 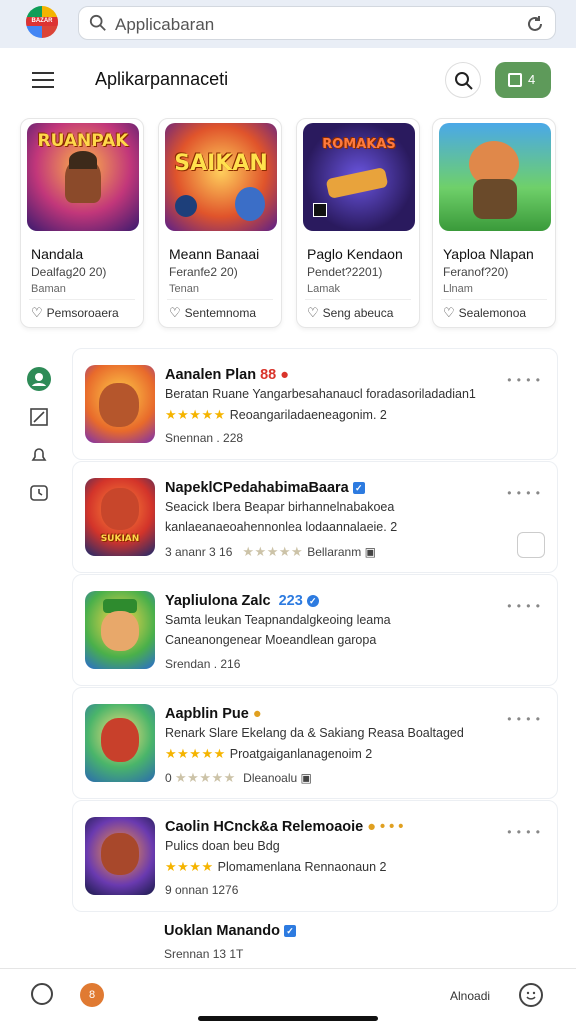 I want to click on rail-edit, so click(x=39, y=417).